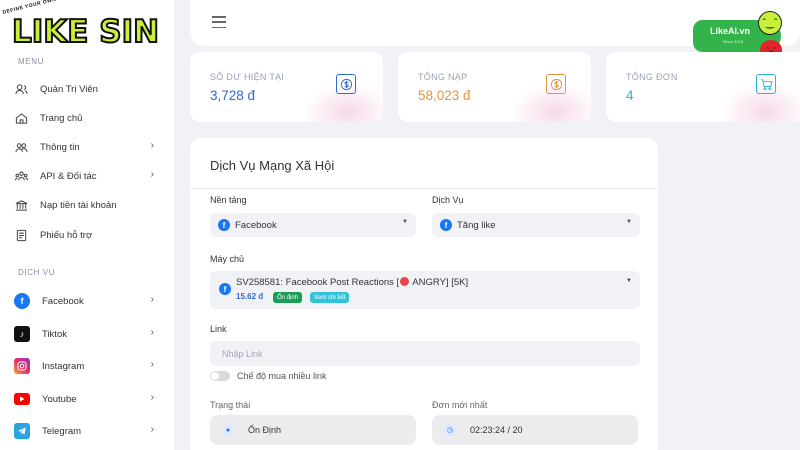 This screenshot has height=450, width=800. I want to click on stat-card-balance: SỐ DƯ HIỆN TẠI 3,728 đ, so click(286, 87).